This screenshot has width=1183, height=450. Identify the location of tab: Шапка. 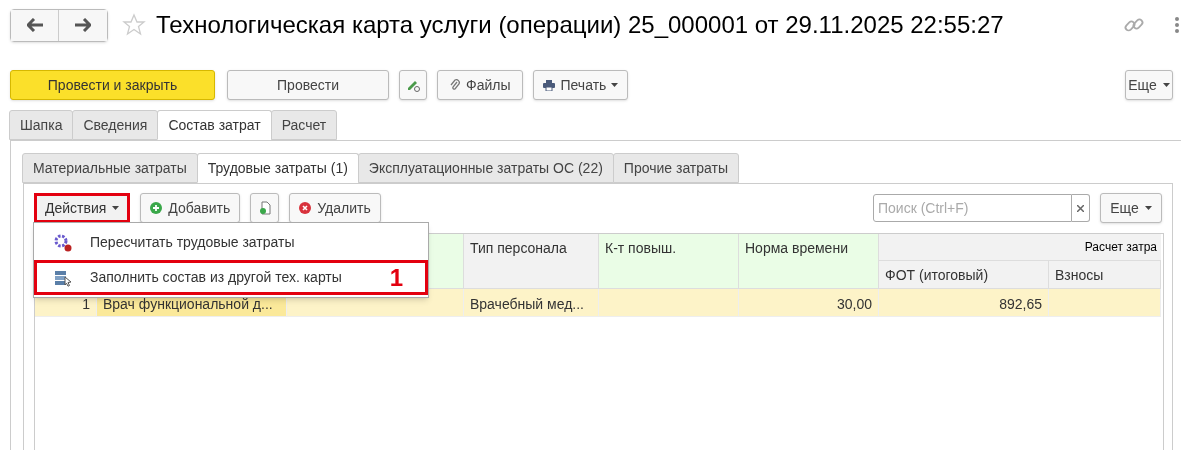
(41, 125).